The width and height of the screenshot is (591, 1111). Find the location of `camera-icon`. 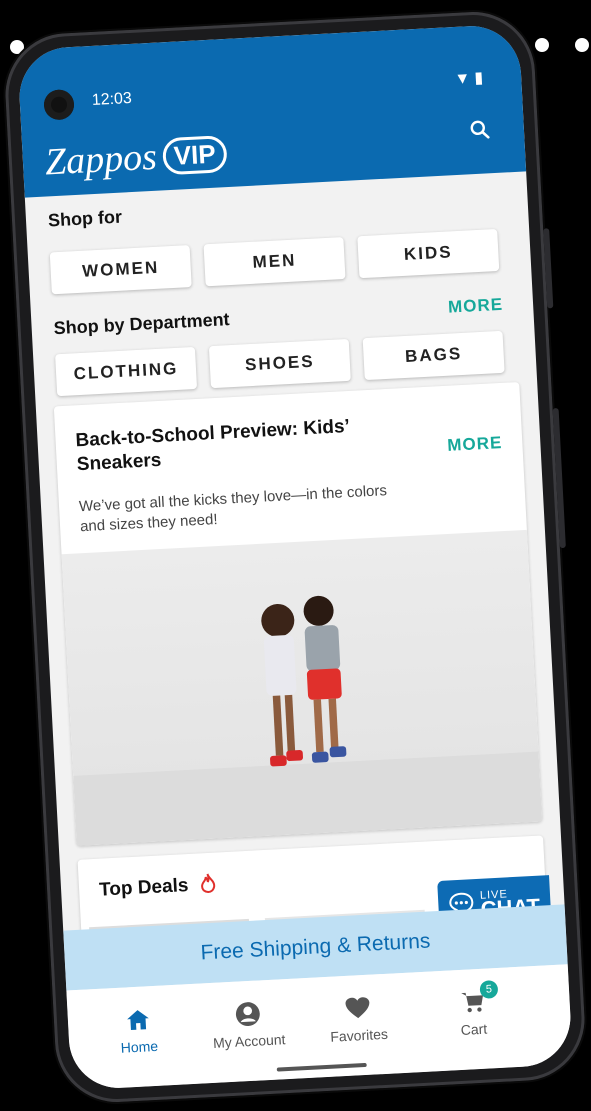

camera-icon is located at coordinates (59, 104).